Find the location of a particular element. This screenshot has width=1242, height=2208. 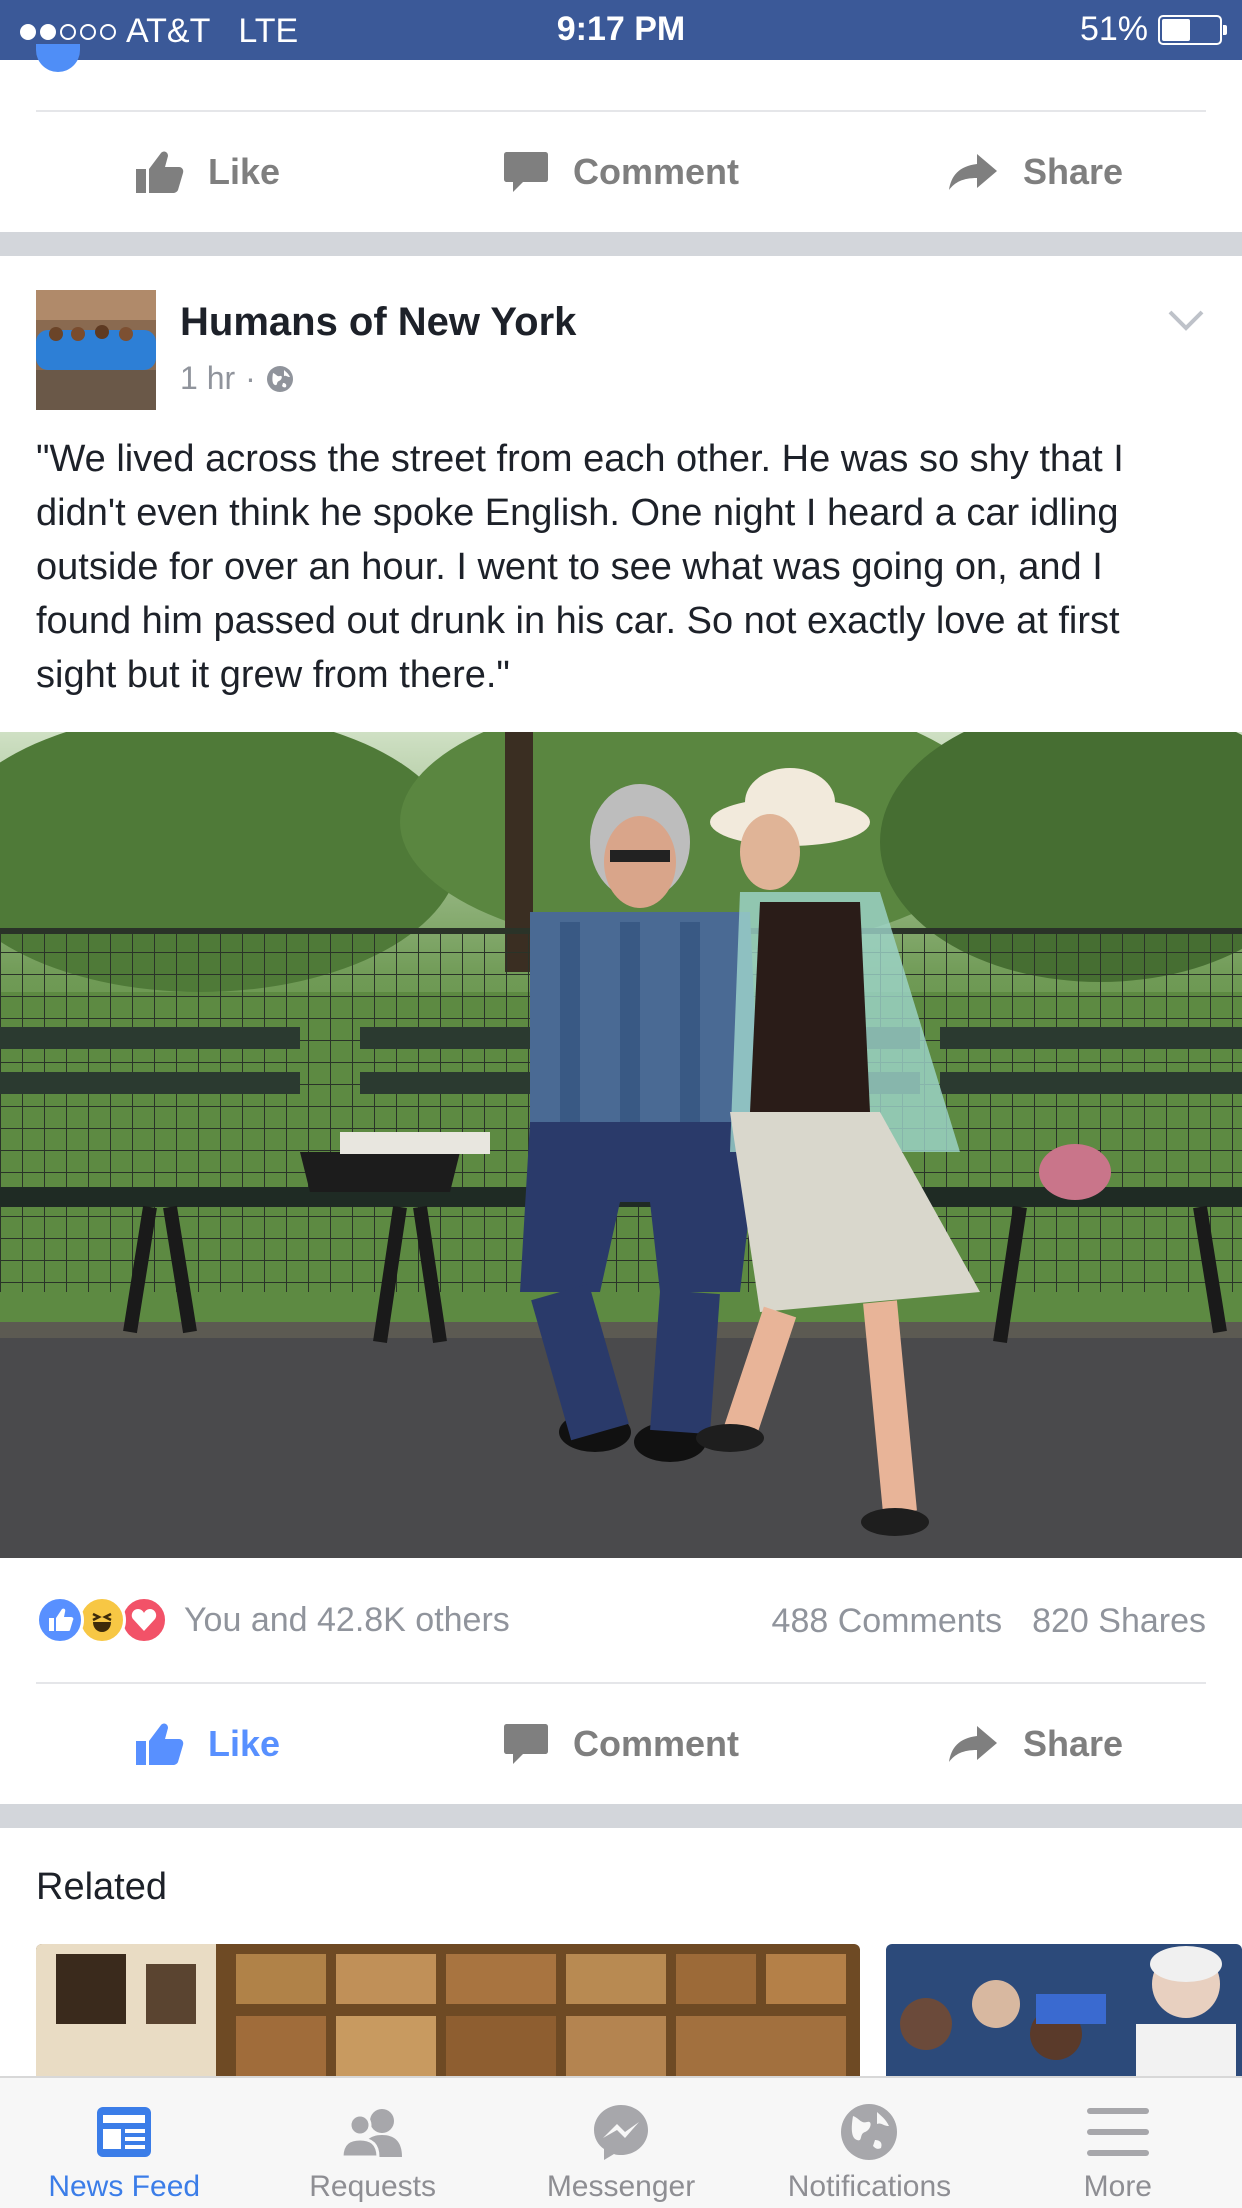

status-bar: AT&T LTE 9:17 PM 51% is located at coordinates (621, 30).